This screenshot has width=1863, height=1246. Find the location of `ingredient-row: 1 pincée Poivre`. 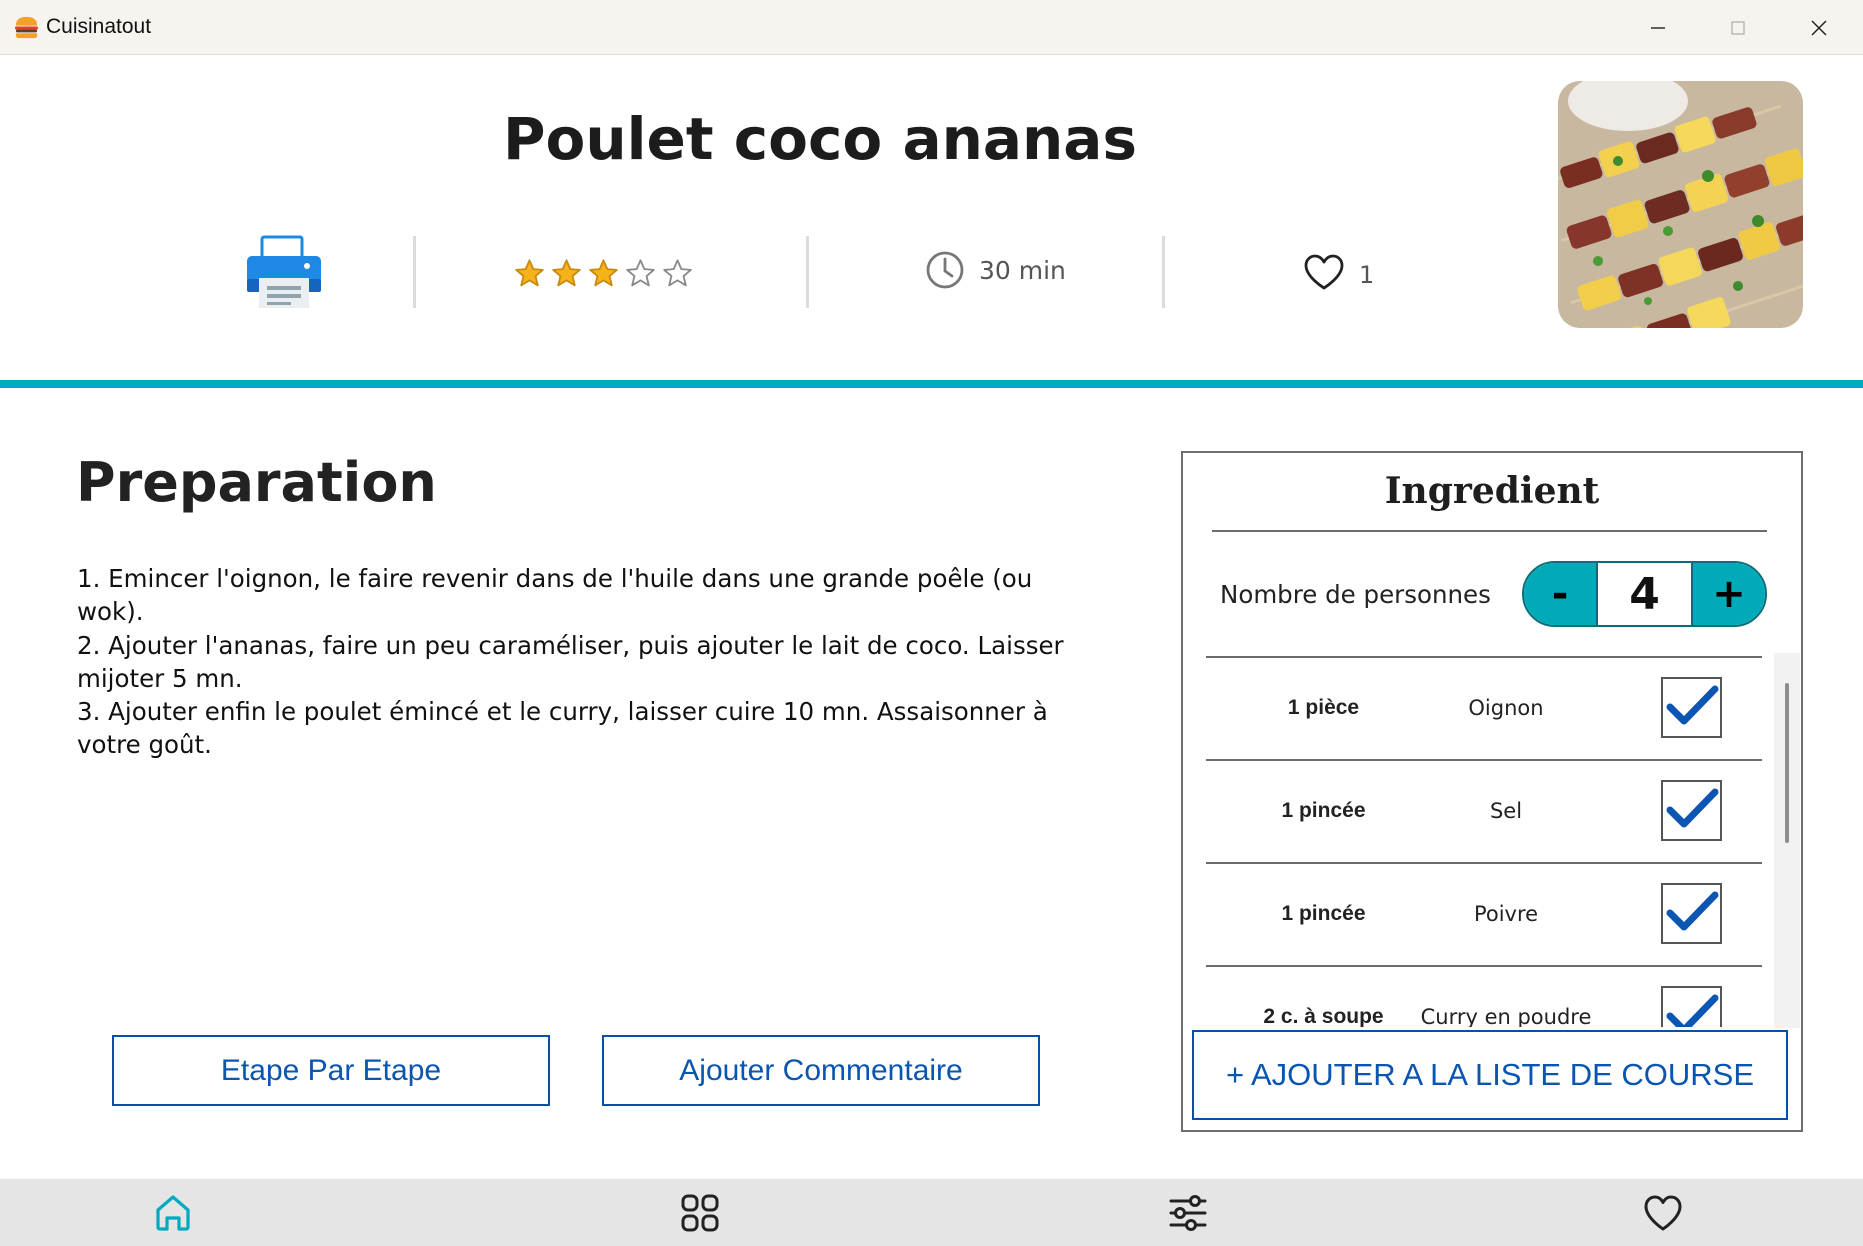

ingredient-row: 1 pincée Poivre is located at coordinates (1484, 913).